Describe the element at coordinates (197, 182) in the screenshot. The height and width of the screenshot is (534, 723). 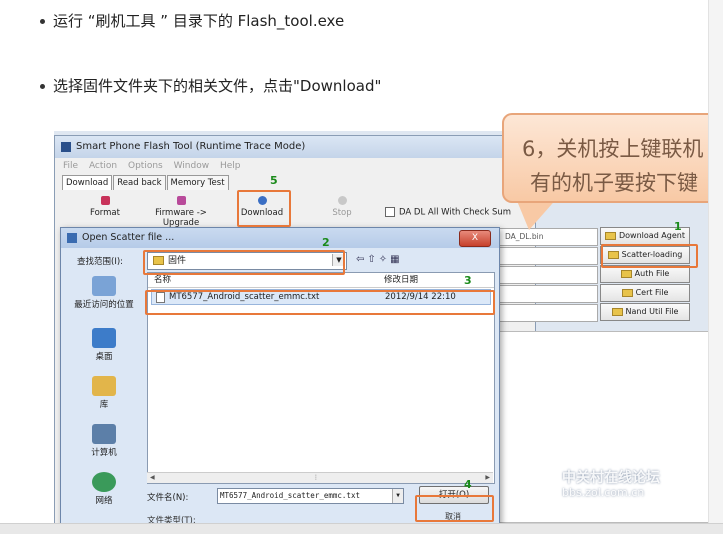
I see `tab-memory-test: Memory Test` at that location.